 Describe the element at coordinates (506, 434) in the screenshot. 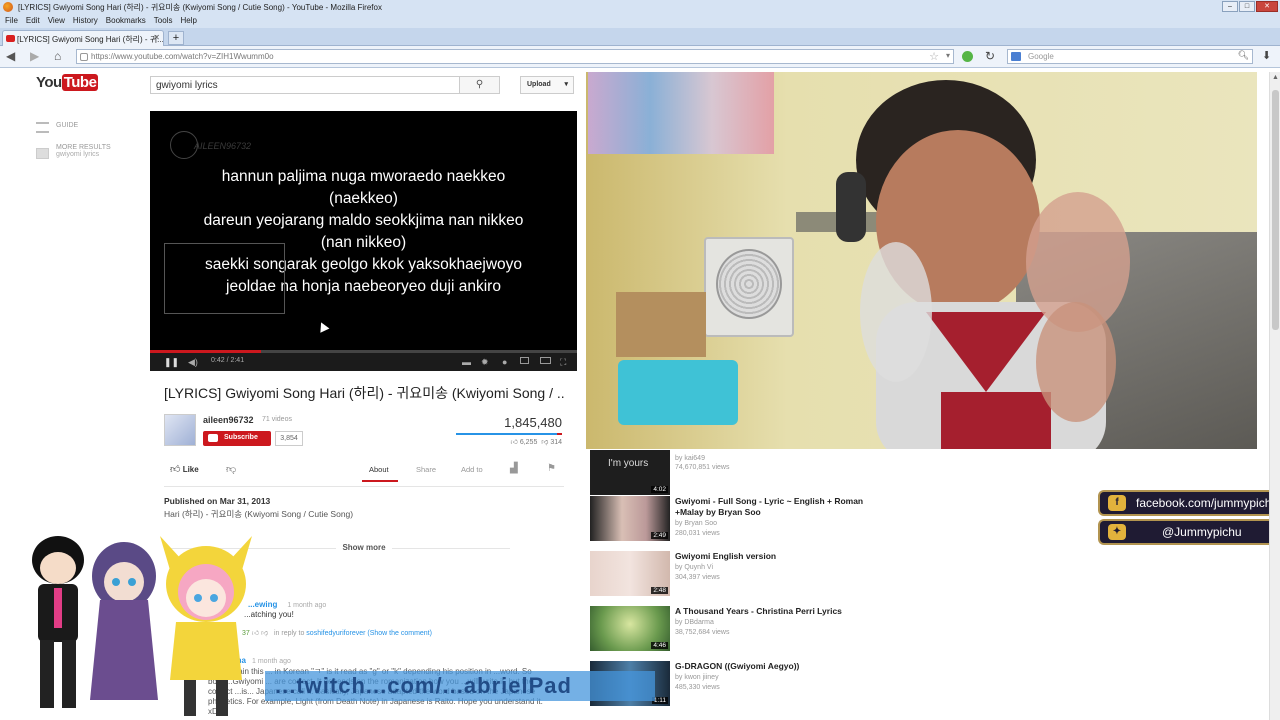

I see `like-ratio-fill` at that location.